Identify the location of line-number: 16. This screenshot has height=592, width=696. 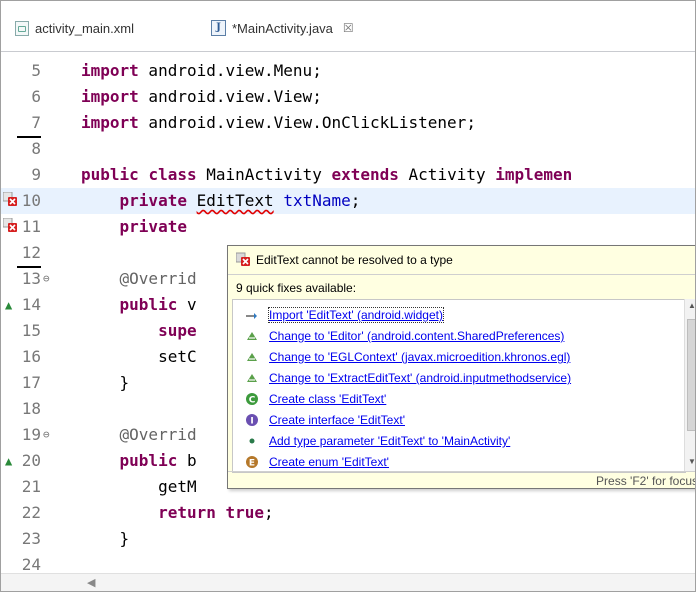
(31, 356).